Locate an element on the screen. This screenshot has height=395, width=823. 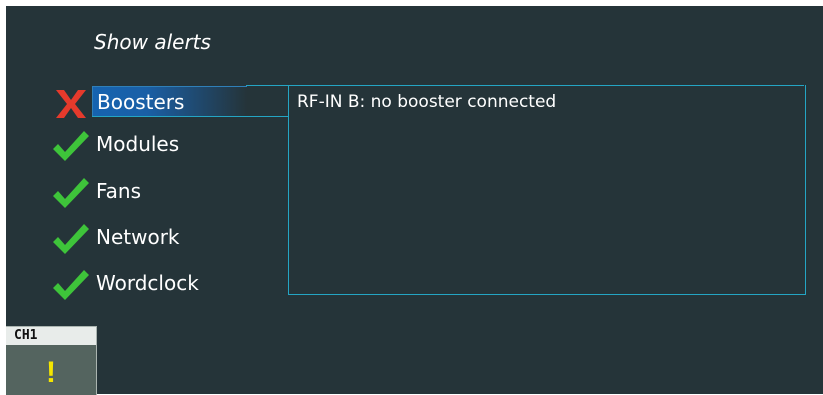
alert-item-wordclock: Wordclock is located at coordinates (150, 285).